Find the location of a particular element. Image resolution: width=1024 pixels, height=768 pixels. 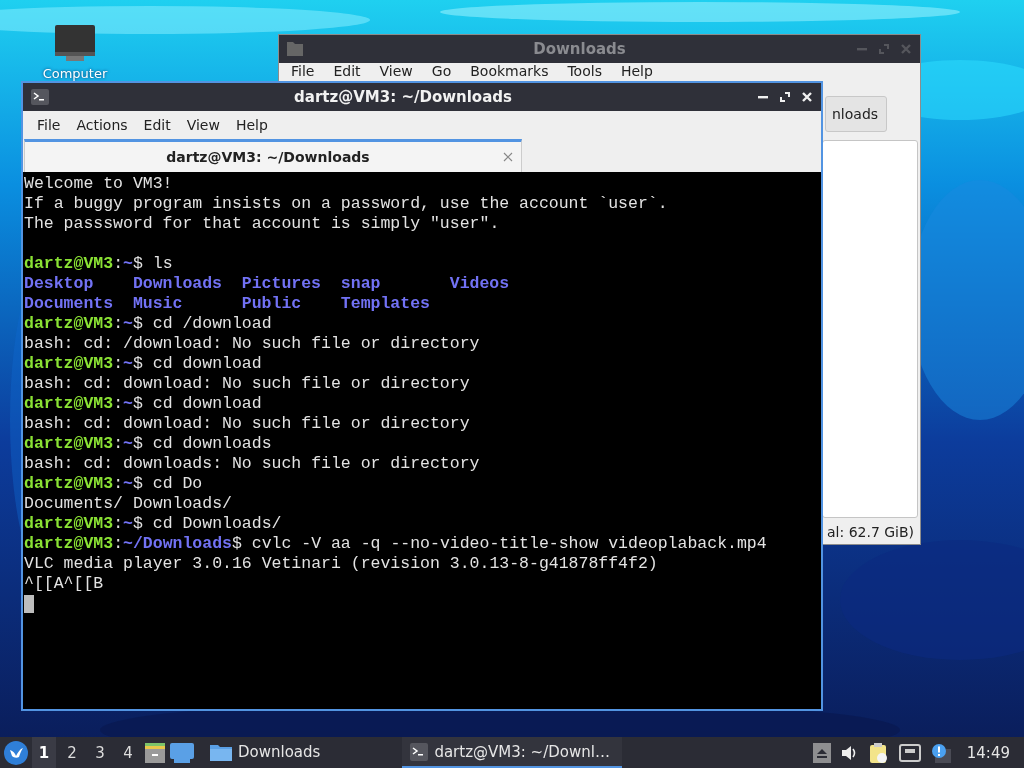

terminal-line: dartz@VM3:~$ cd /download is located at coordinates (148, 324).